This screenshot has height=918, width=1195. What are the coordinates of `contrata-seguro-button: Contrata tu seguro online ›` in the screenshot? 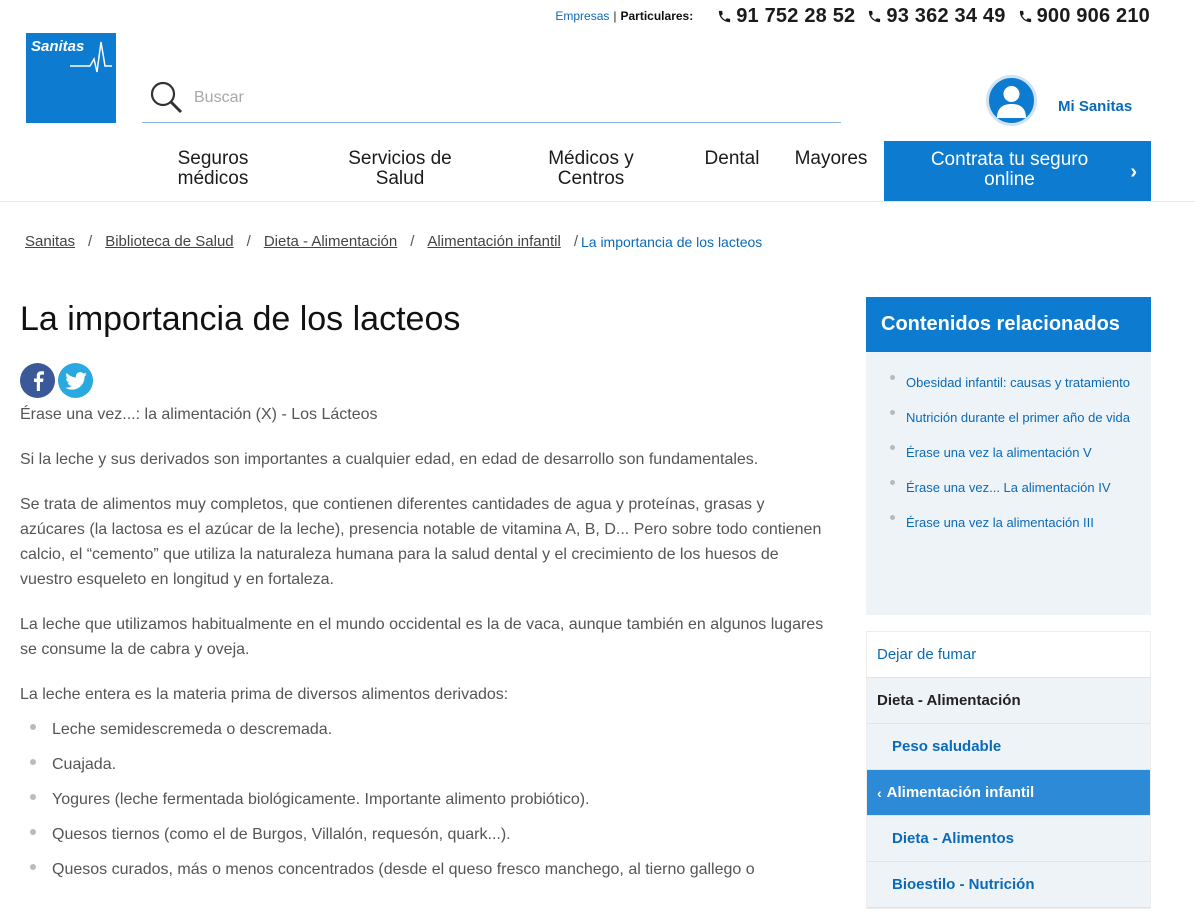 It's located at (1017, 171).